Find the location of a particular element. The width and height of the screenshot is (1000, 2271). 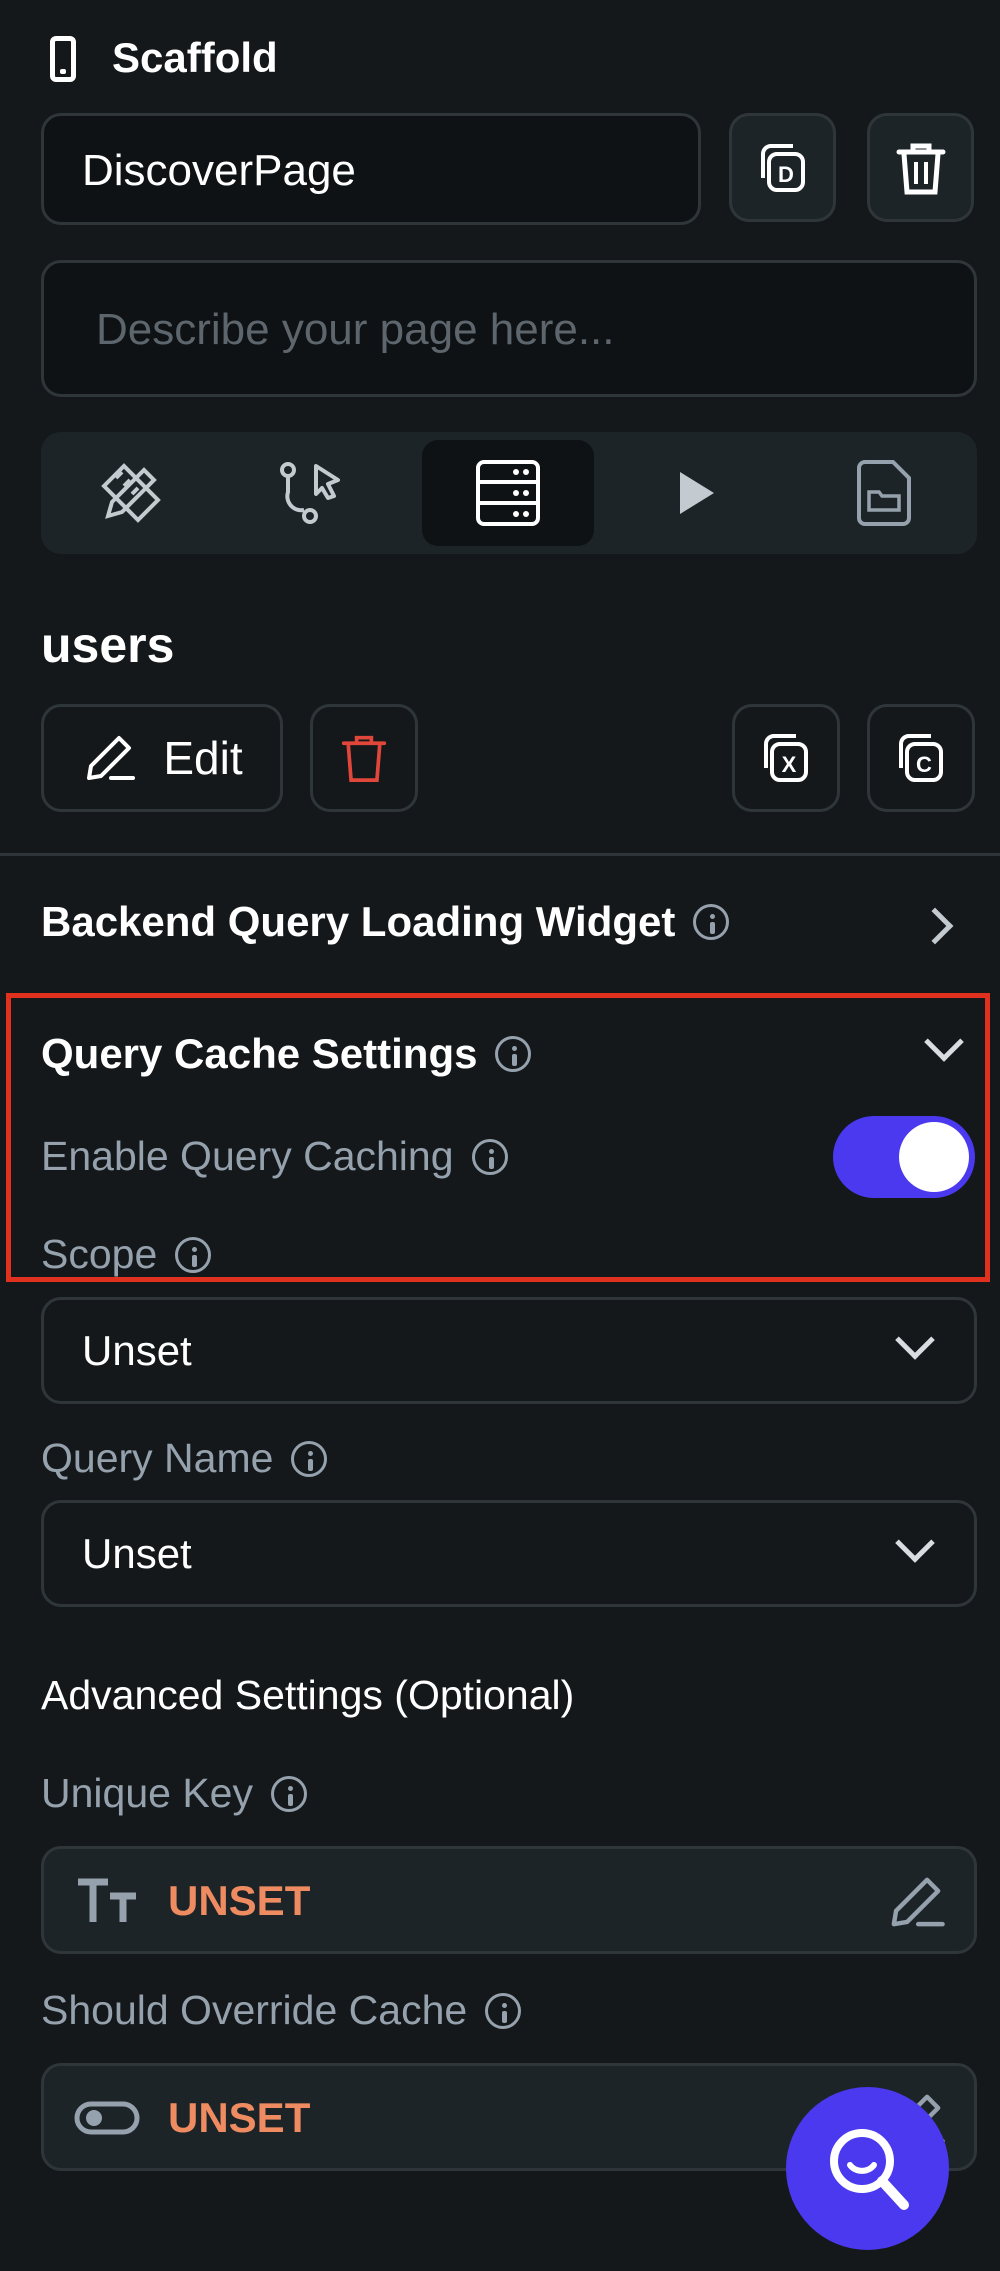

advanced-settings-title: Advanced Settings (Optional) is located at coordinates (308, 1695).